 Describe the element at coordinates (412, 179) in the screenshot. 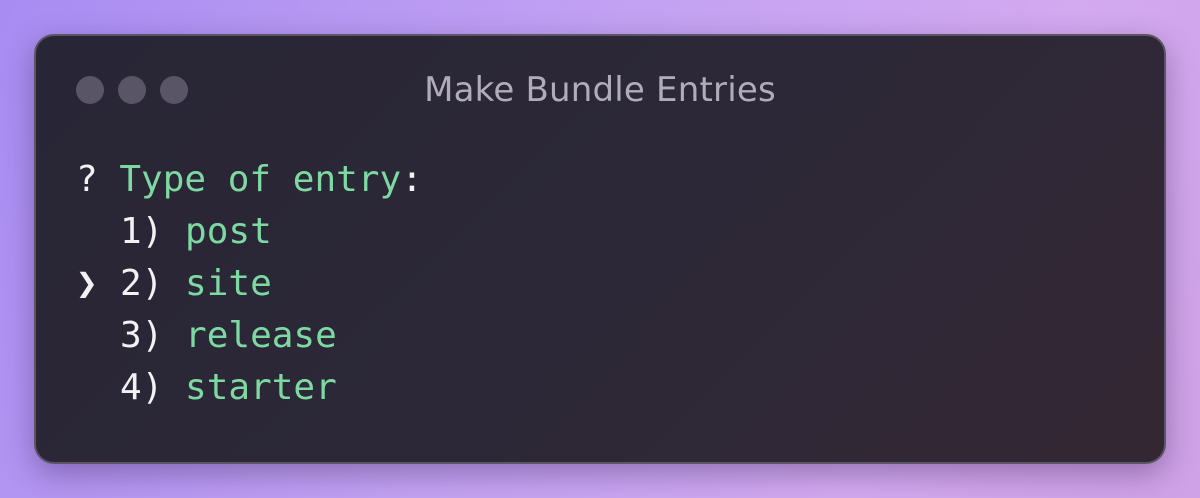

I see `prompt-question-suffix: :` at that location.